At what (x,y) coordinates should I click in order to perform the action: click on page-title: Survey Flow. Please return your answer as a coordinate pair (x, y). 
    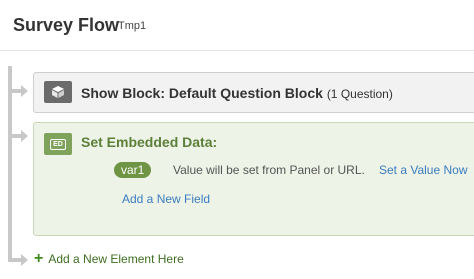
    Looking at the image, I should click on (66, 25).